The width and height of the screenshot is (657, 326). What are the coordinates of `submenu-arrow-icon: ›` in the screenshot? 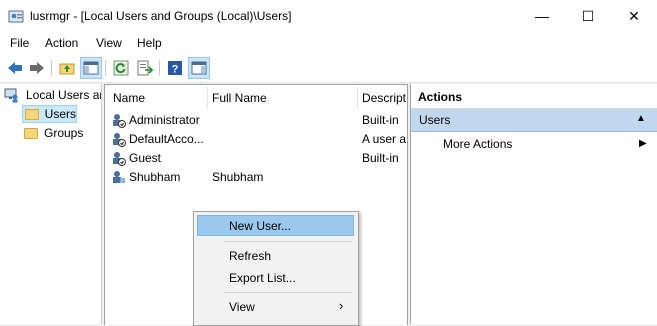 It's located at (341, 305).